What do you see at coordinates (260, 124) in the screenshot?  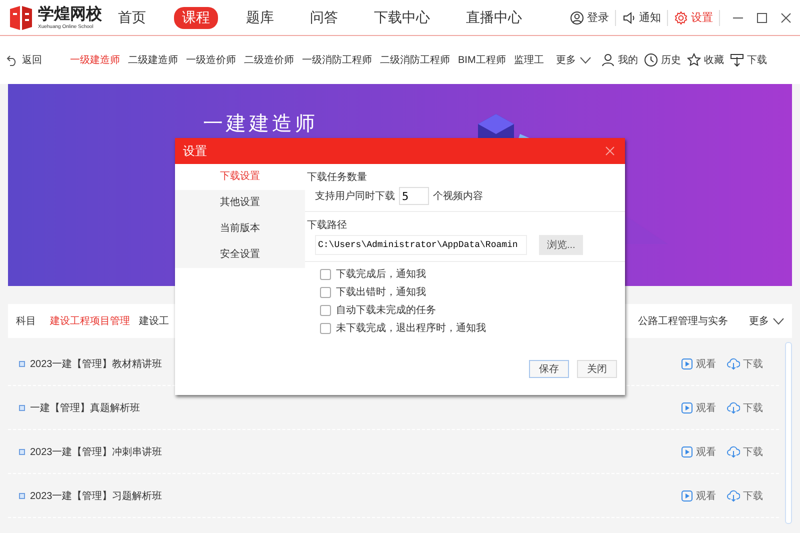 I see `banner-title: 一建建造师` at bounding box center [260, 124].